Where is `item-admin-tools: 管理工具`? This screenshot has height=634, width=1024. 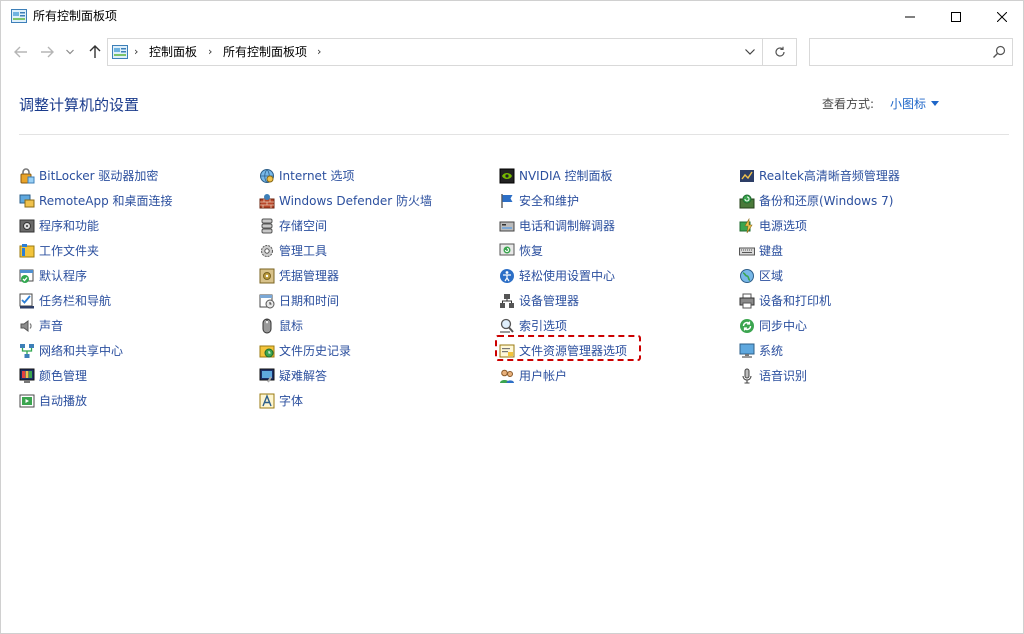
item-admin-tools: 管理工具 is located at coordinates (345, 250).